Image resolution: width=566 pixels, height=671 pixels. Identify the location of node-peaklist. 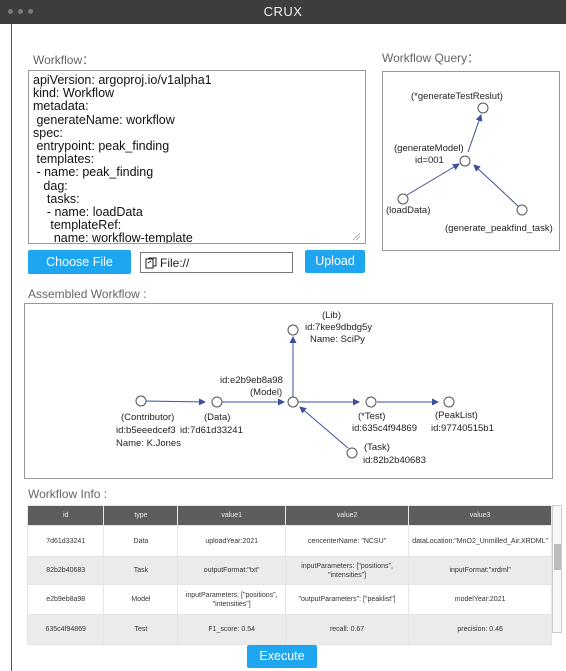
(449, 402).